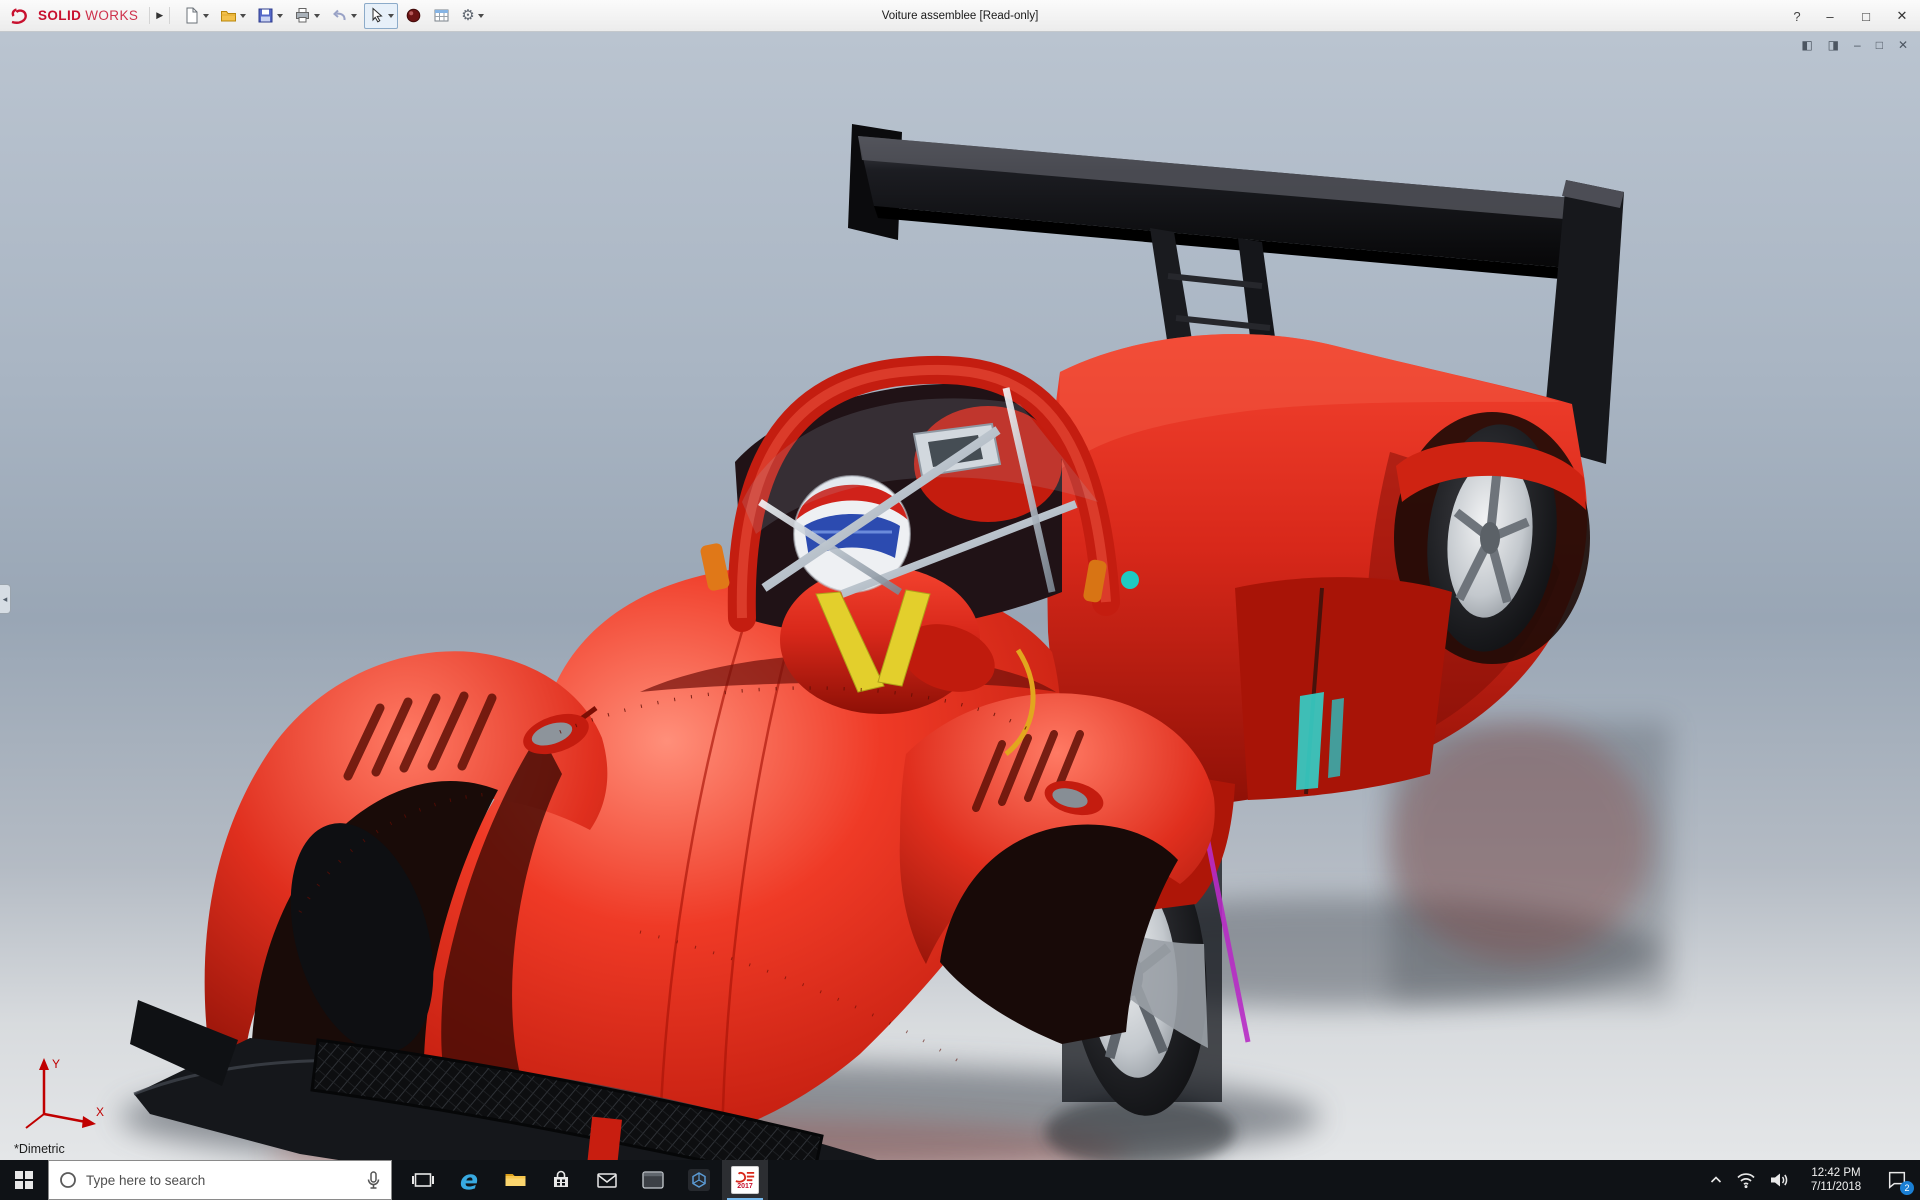 The width and height of the screenshot is (1920, 1200). Describe the element at coordinates (5, 599) in the screenshot. I see `featuremanager-flyout-tab: ◂` at that location.